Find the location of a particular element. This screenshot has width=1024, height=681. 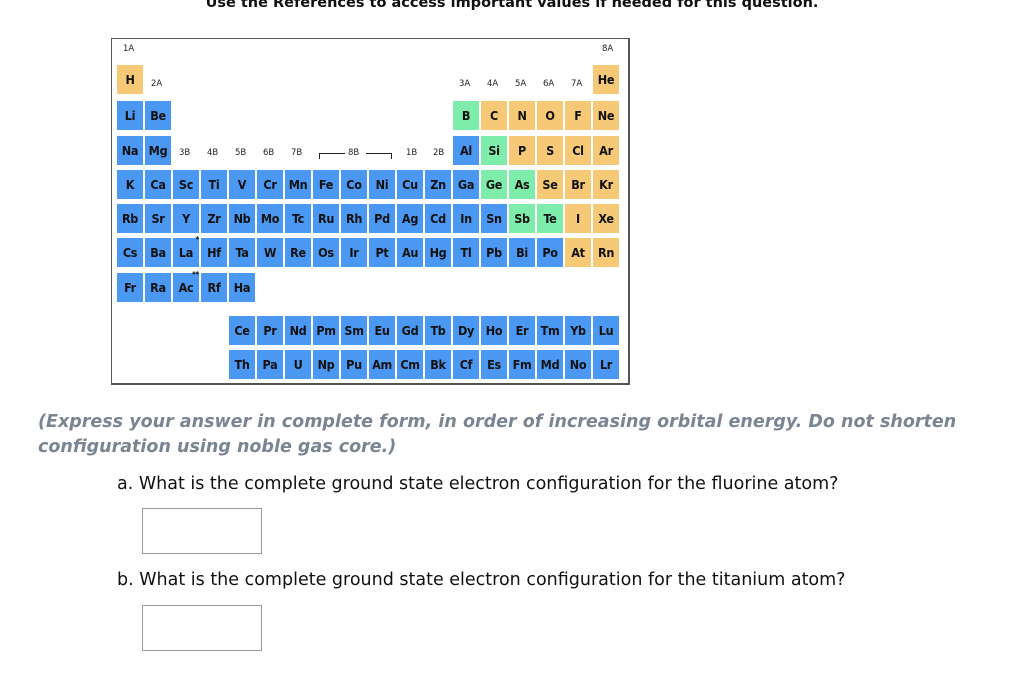

element-symbol: Se is located at coordinates (550, 184).